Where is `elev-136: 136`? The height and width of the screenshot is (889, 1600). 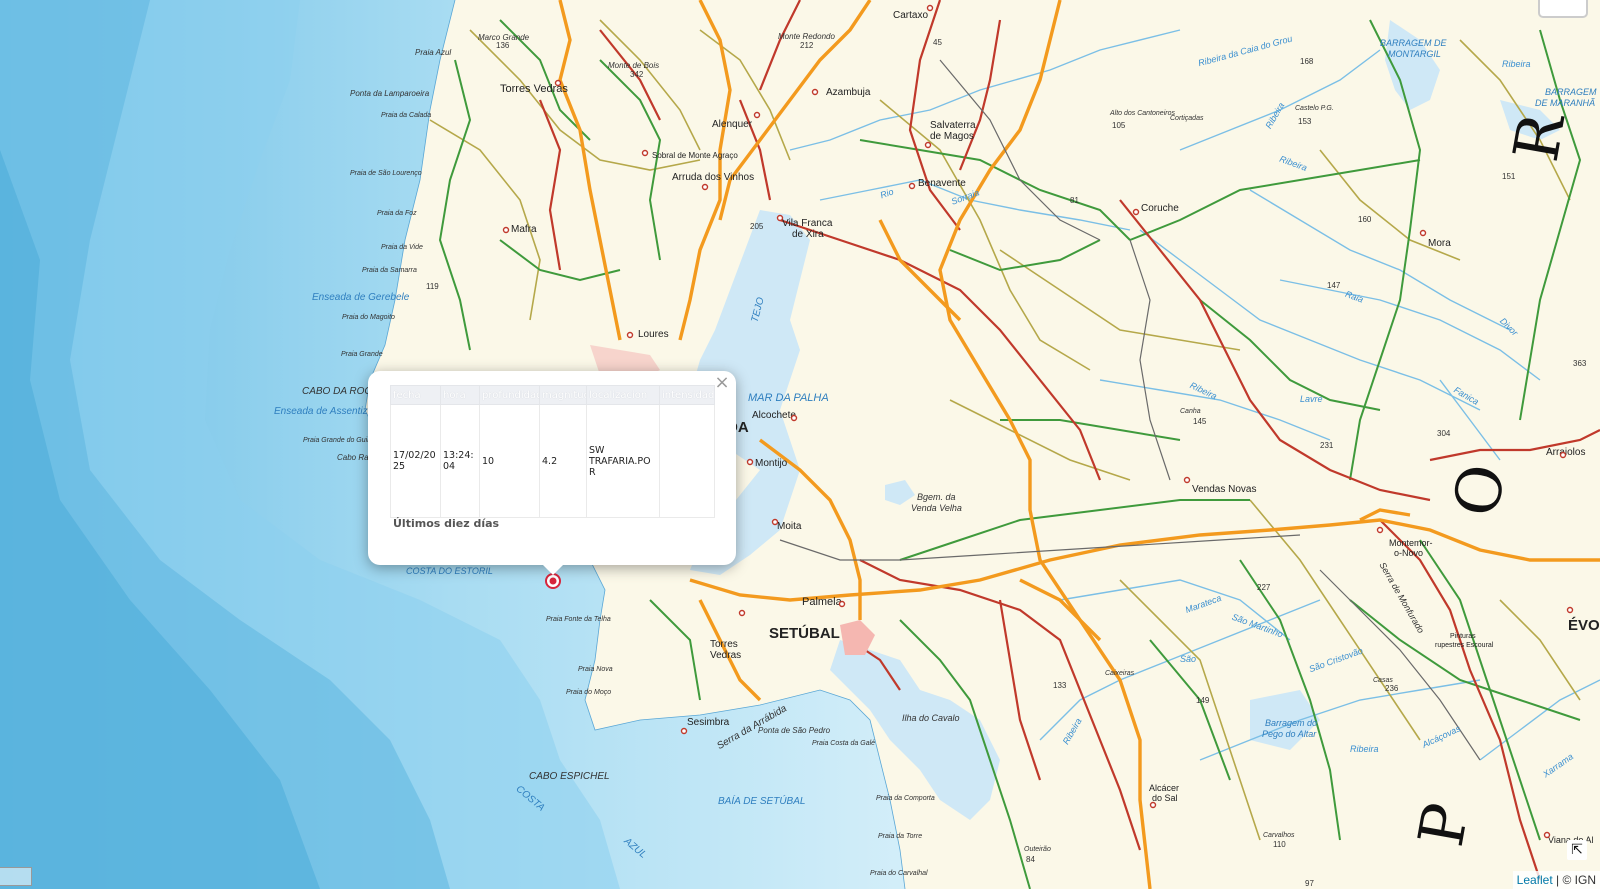 elev-136: 136 is located at coordinates (503, 45).